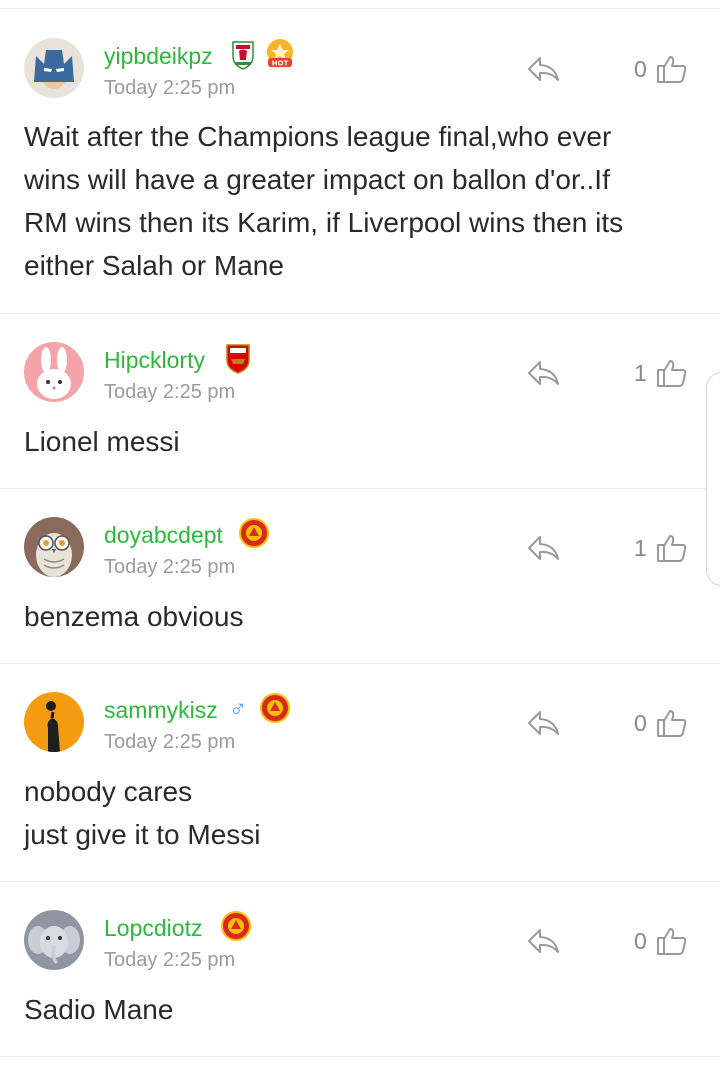  I want to click on comment-text: Sadio Mane, so click(99, 1009).